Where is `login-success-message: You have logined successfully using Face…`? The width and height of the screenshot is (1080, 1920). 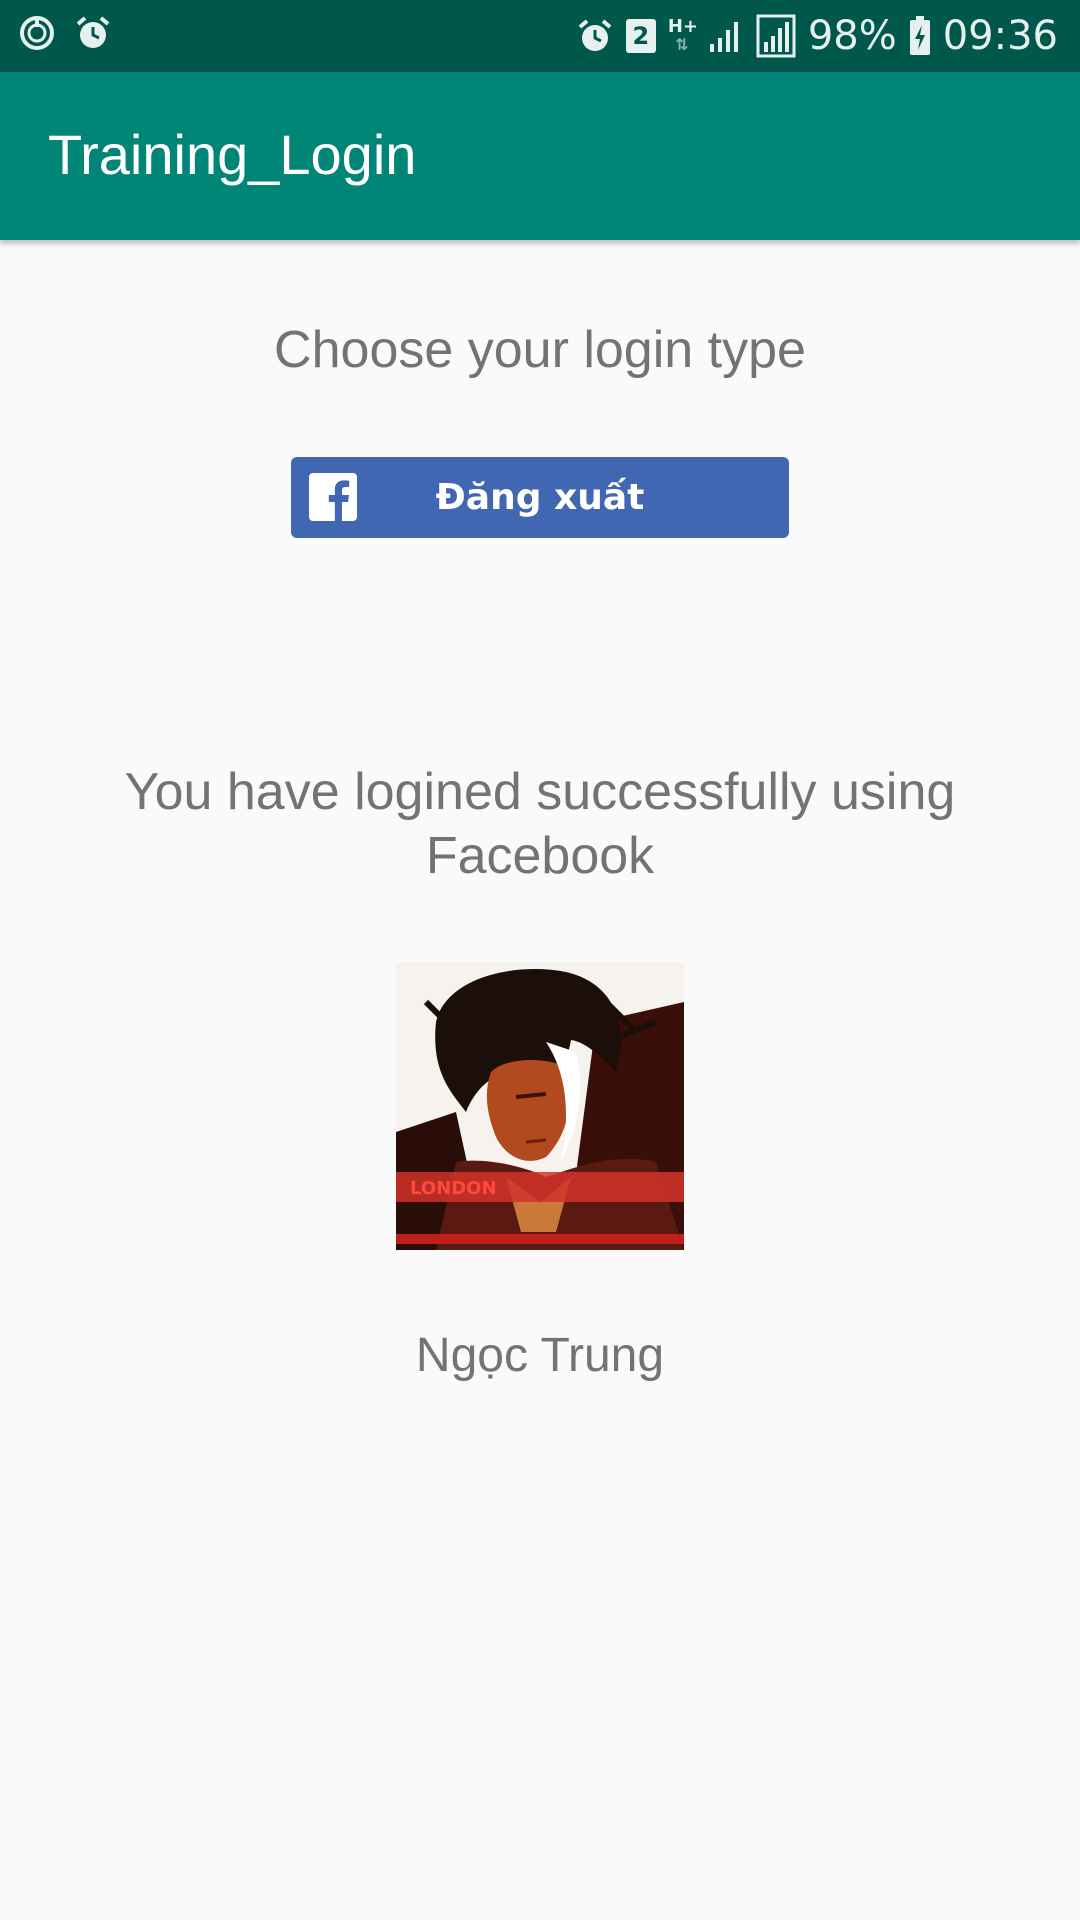 login-success-message: You have logined successfully using Face… is located at coordinates (540, 824).